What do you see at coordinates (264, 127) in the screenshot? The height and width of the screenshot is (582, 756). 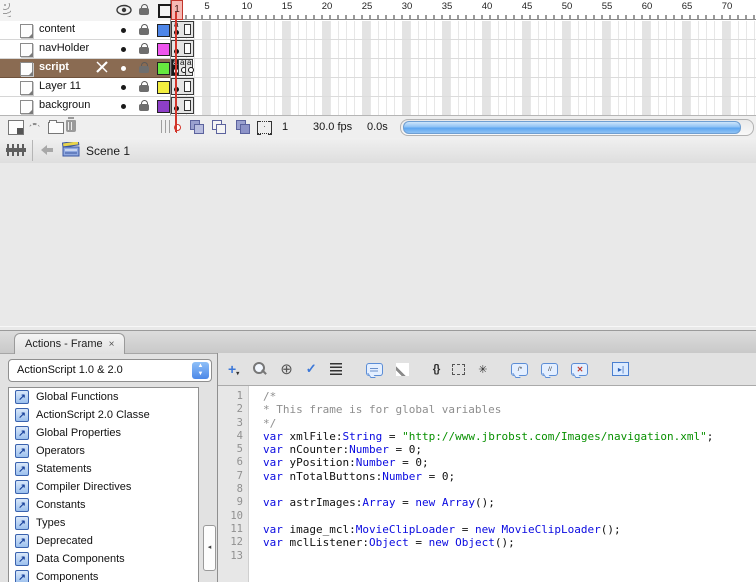 I see `edit-multiple-frames-button: ·` at bounding box center [264, 127].